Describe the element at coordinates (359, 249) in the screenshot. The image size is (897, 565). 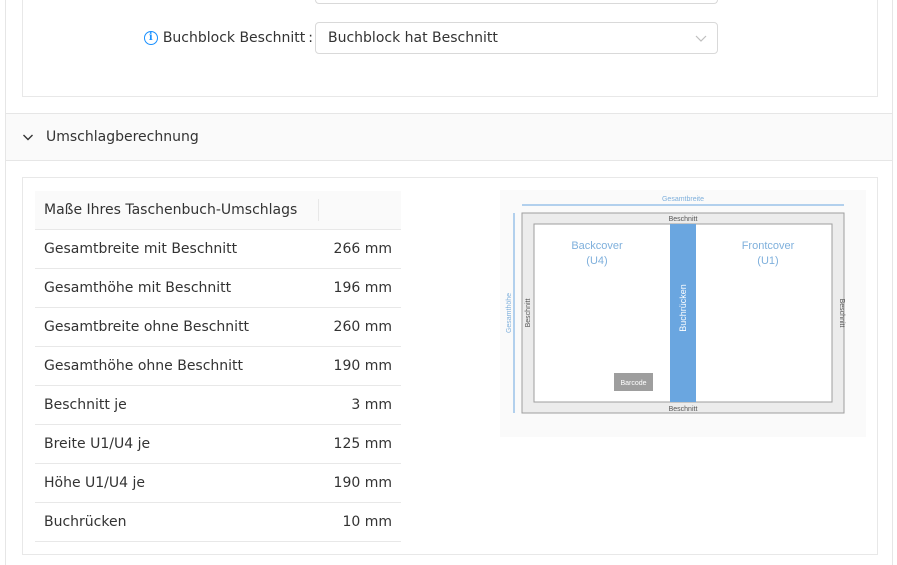
I see `row-value: 266 mm` at that location.